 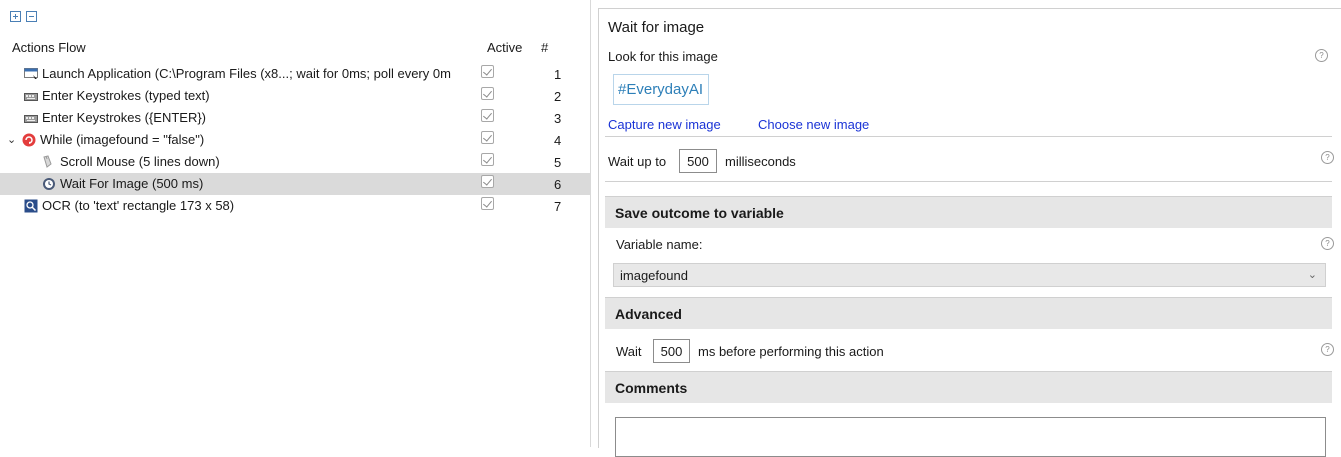 I want to click on tree-row: Scroll Mouse (5 lines down) 5, so click(x=295, y=162).